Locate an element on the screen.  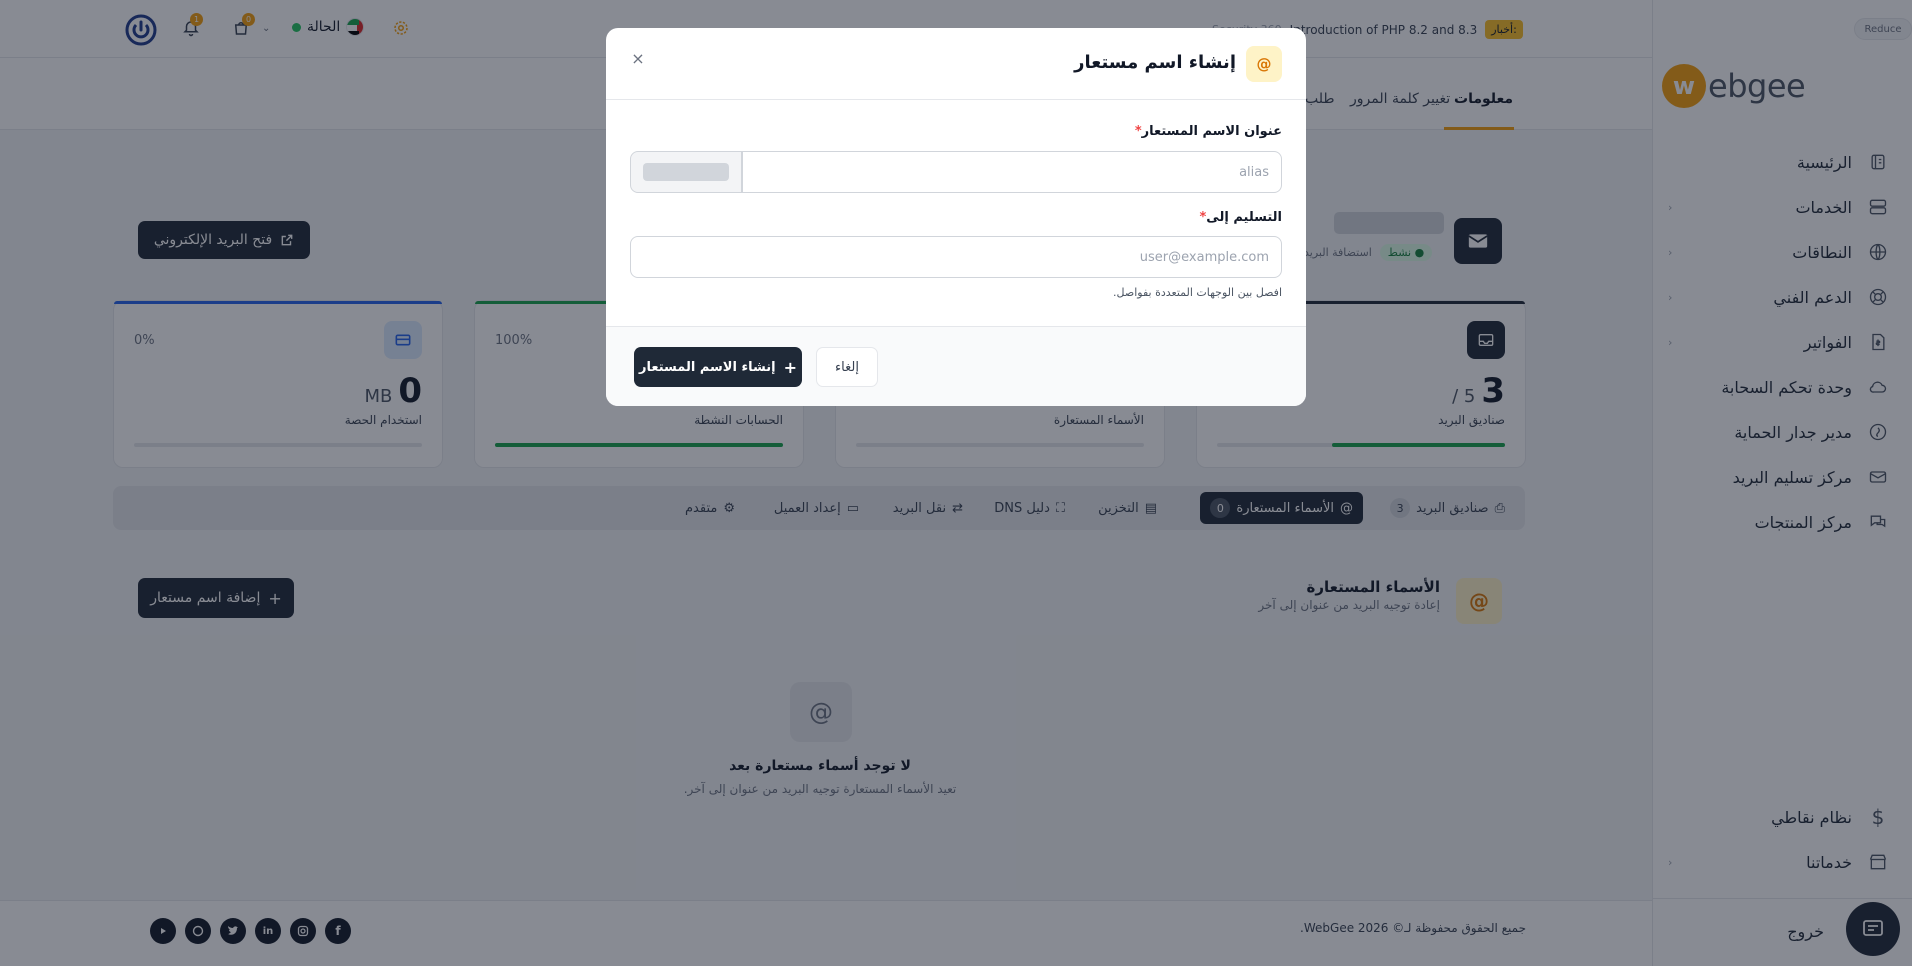
deliver-to-input is located at coordinates (956, 257).